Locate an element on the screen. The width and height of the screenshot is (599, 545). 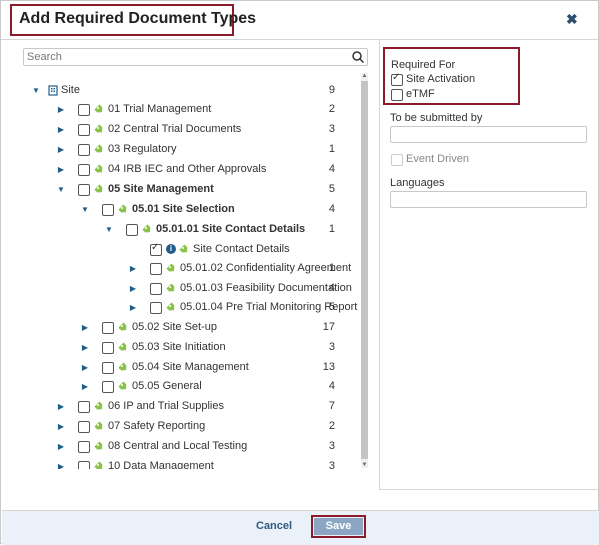
tree-row: ▶ 06 IP and Trial Supplies 7 is located at coordinates (193, 407).